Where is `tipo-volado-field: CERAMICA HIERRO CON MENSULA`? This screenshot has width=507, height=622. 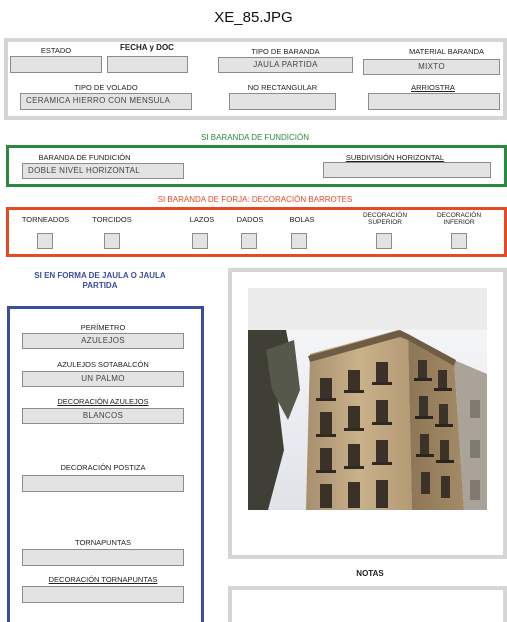 tipo-volado-field: CERAMICA HIERRO CON MENSULA is located at coordinates (106, 101).